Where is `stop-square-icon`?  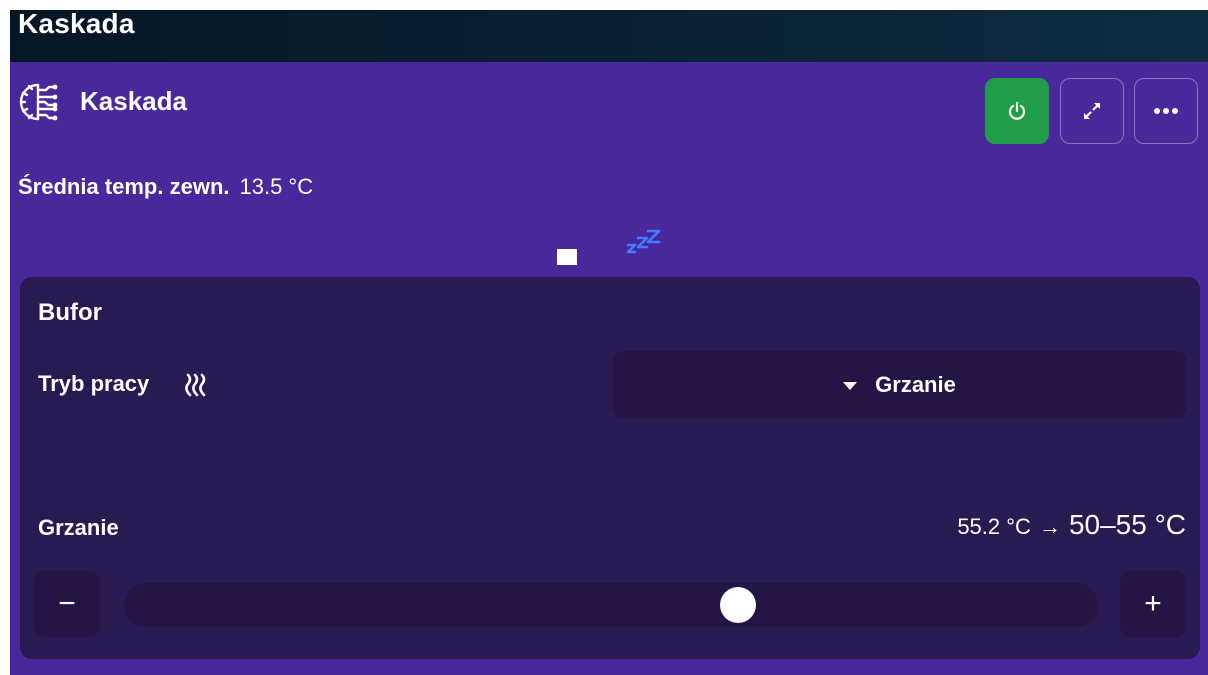
stop-square-icon is located at coordinates (567, 257).